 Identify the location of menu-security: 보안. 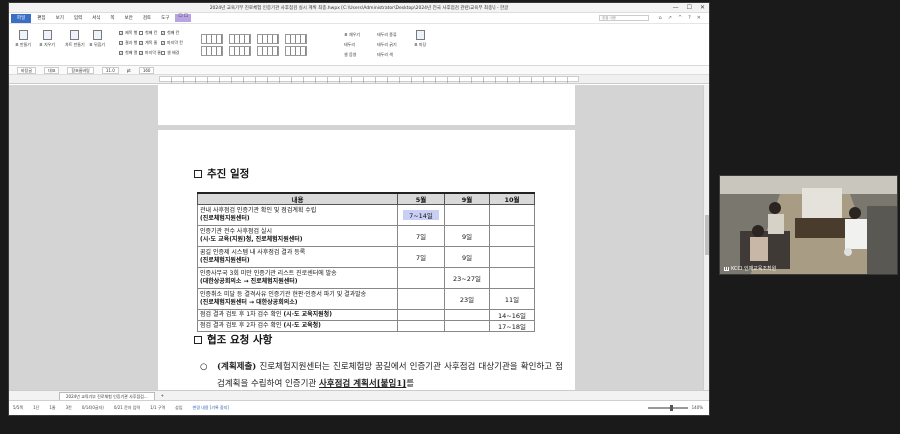
(129, 18).